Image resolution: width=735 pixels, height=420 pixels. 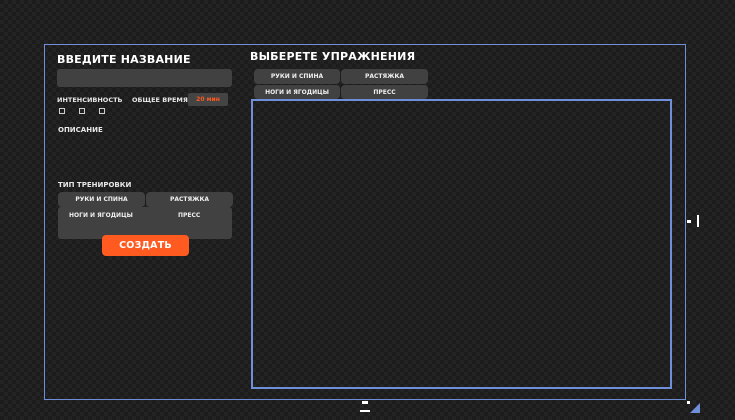 I want to click on intensity-label: ИНТЕНСИВНОСТЬ, so click(x=90, y=100).